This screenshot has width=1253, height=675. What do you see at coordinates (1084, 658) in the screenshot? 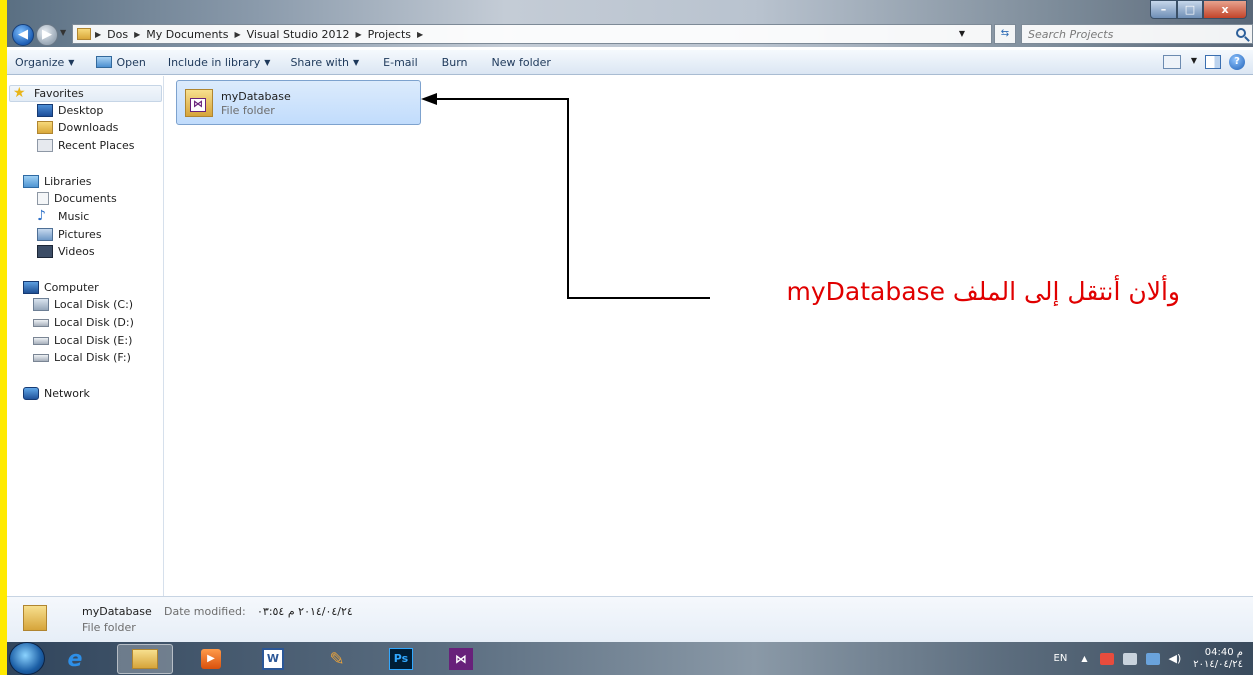
I see `show-hidden-icons-icon: ▲` at bounding box center [1084, 658].